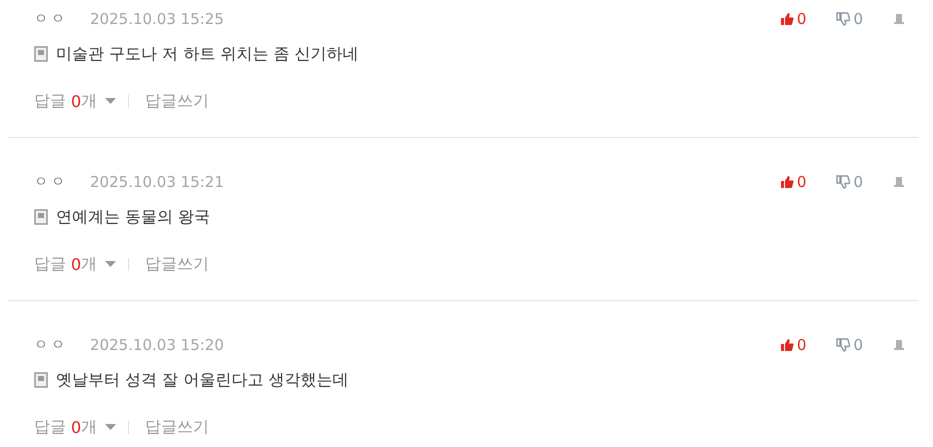 This screenshot has width=933, height=447. Describe the element at coordinates (202, 380) in the screenshot. I see `comment-text: 옛날부터 성격 잘 어울린다고 생각했는데` at that location.